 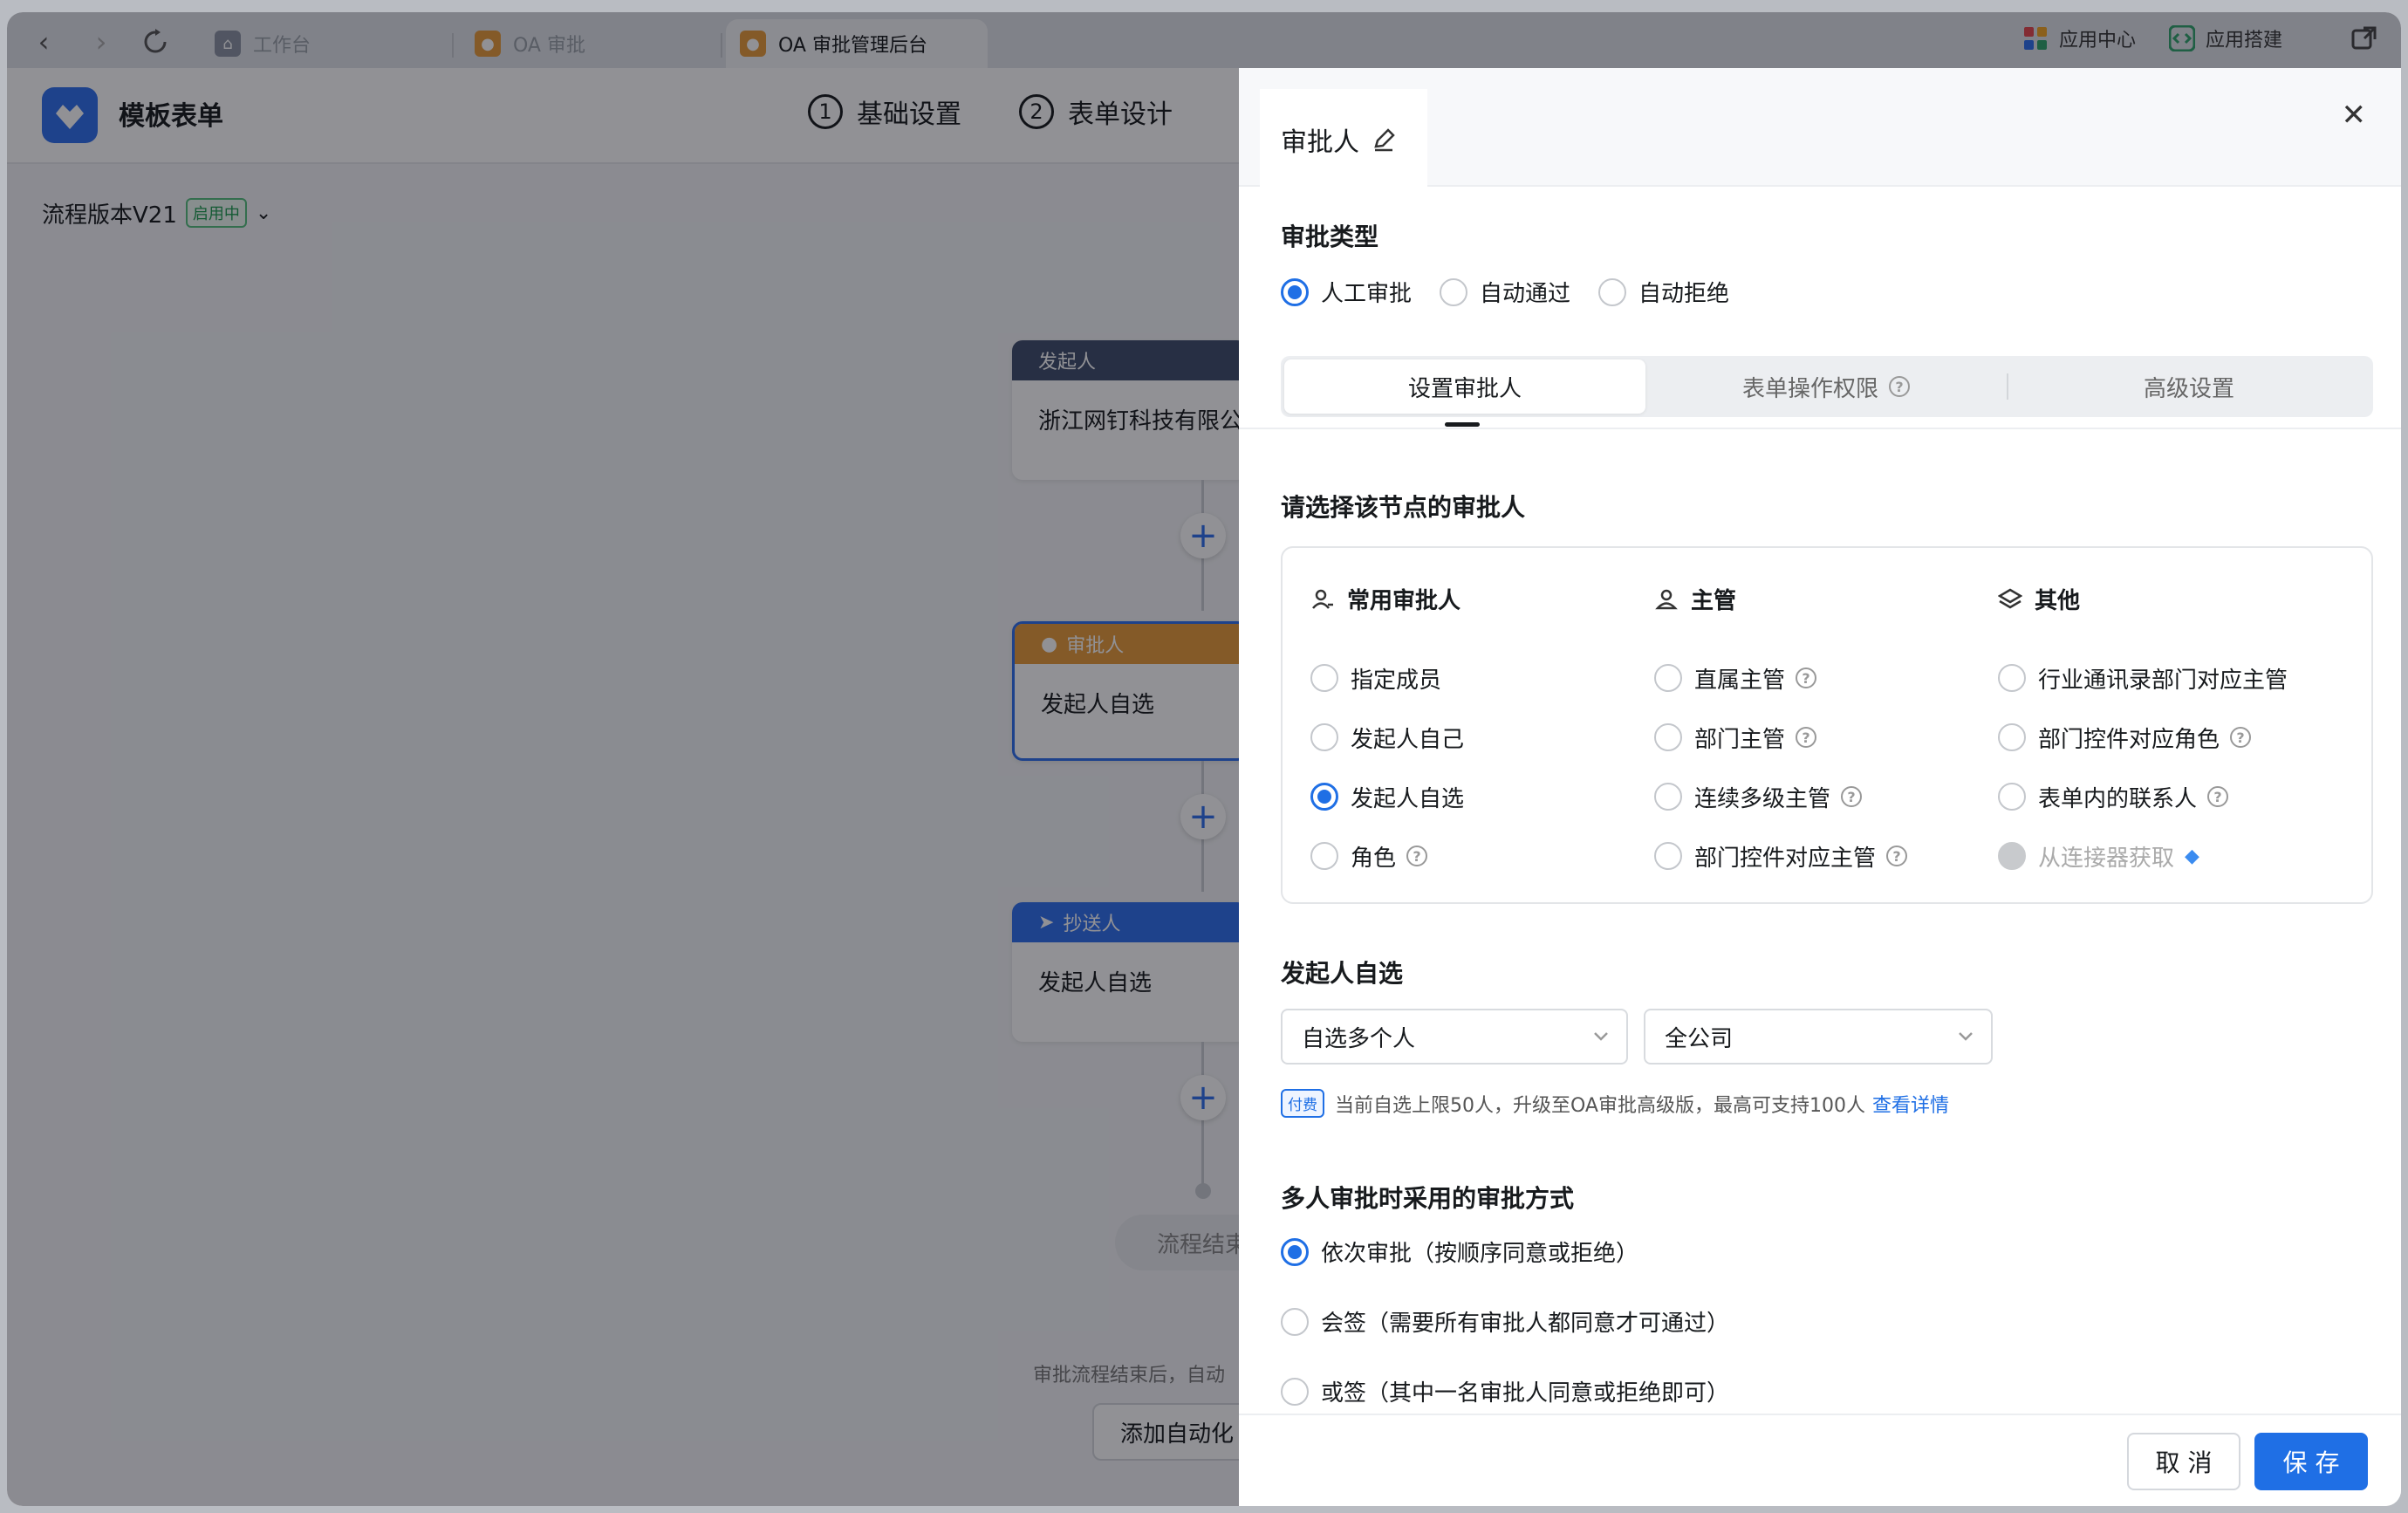 What do you see at coordinates (1343, 973) in the screenshot?
I see `self-select-title: 发起人自选` at bounding box center [1343, 973].